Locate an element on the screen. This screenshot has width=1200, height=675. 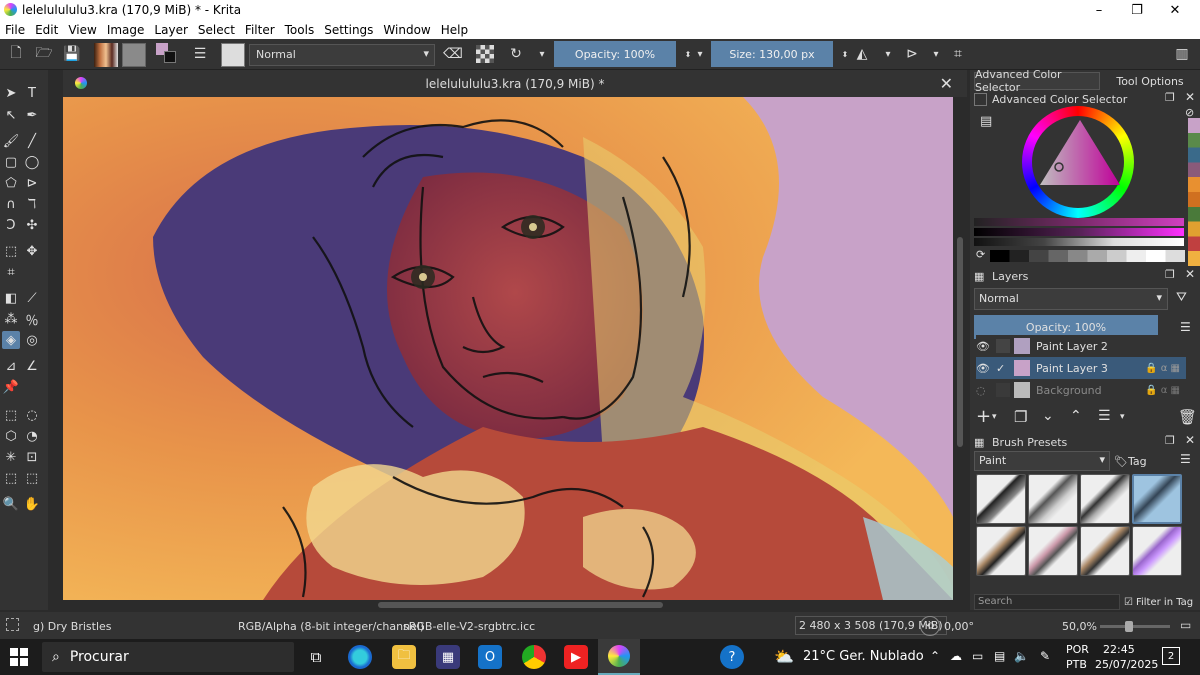
file-explorer-icon: 🗀 is located at coordinates (404, 657).